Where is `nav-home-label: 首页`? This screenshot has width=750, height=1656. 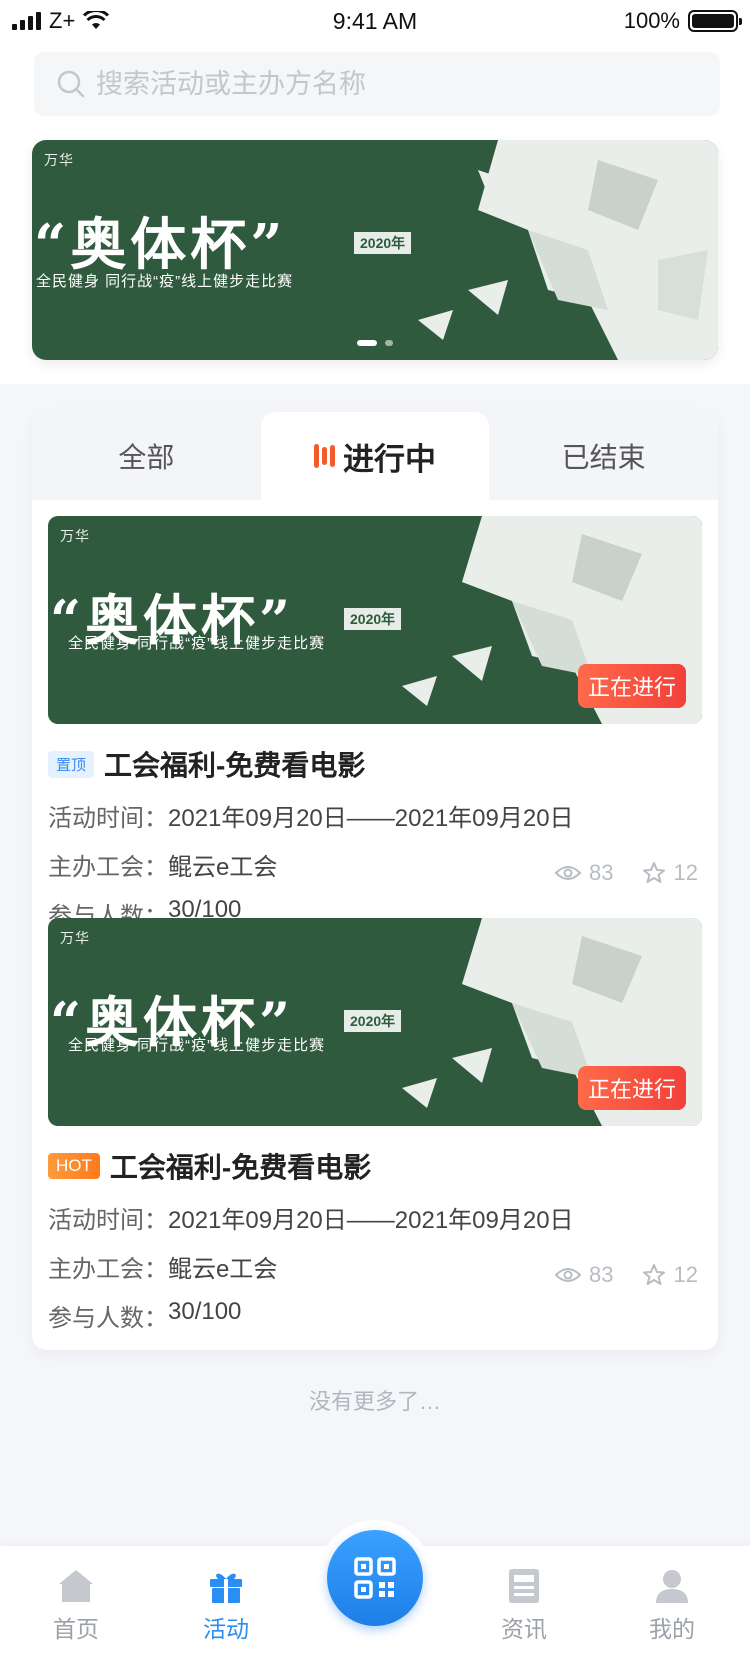 nav-home-label: 首页 is located at coordinates (76, 1629).